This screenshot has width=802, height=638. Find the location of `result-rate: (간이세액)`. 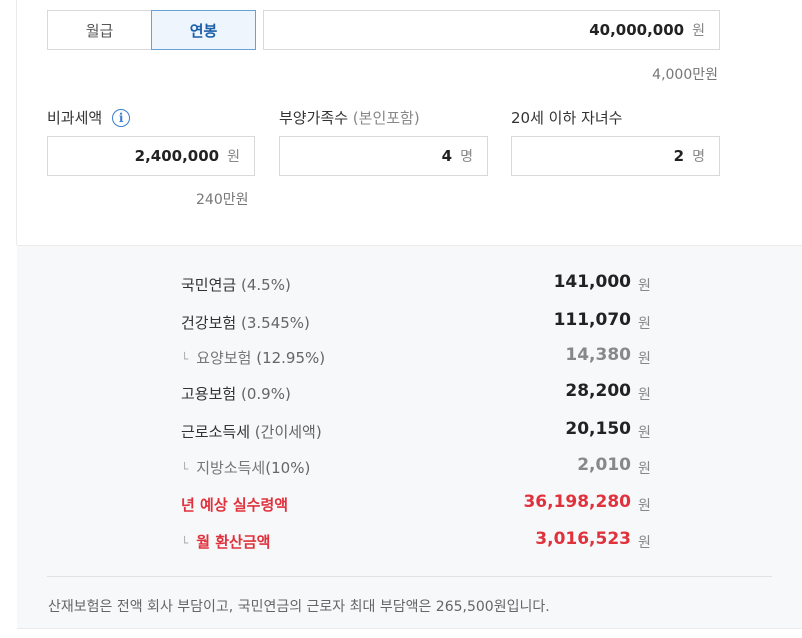

result-rate: (간이세액) is located at coordinates (288, 432).